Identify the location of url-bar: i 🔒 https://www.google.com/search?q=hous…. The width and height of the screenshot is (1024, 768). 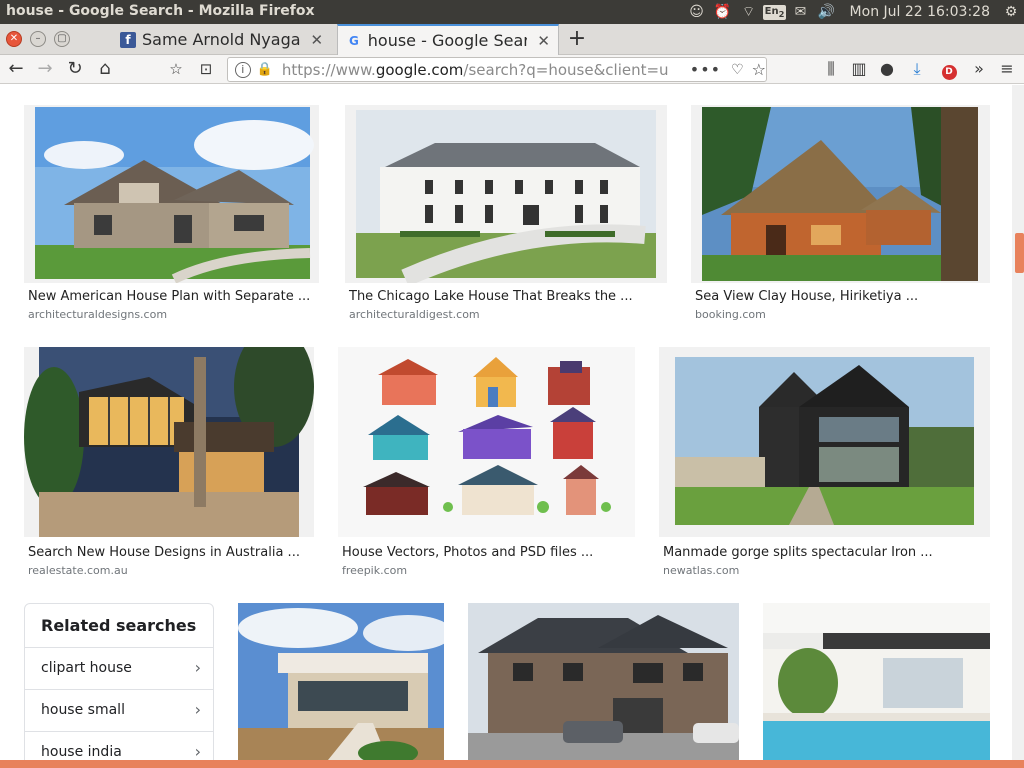
(497, 69).